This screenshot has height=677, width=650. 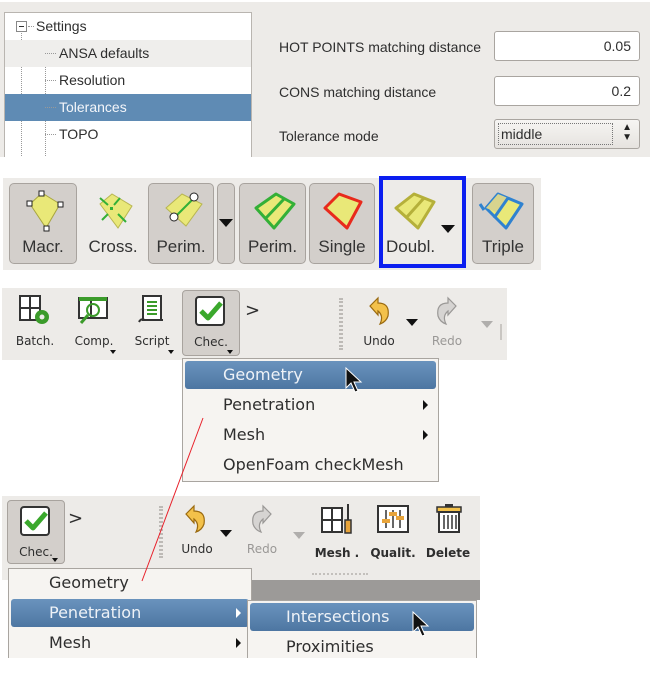 I want to click on perimeter-button: Perim., so click(x=272, y=223).